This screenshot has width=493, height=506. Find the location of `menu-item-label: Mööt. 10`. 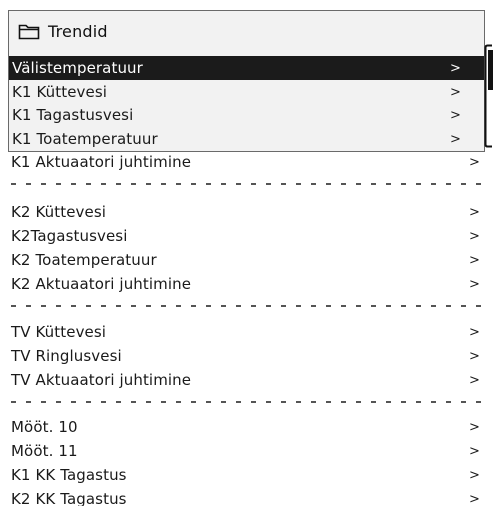

menu-item-label: Mööt. 10 is located at coordinates (44, 427).